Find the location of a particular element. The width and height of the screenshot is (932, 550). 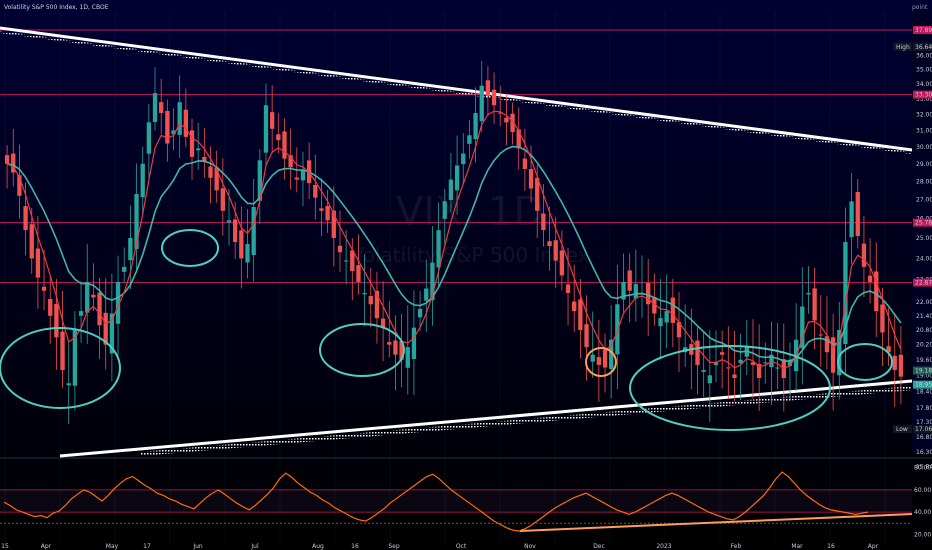

price-tick-label: 27.00 is located at coordinates (924, 200).